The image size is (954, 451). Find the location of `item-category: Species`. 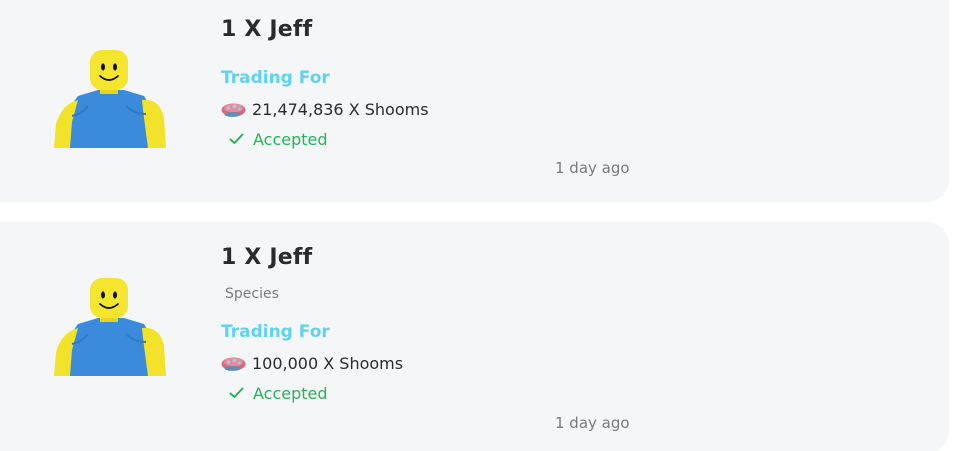

item-category: Species is located at coordinates (252, 294).